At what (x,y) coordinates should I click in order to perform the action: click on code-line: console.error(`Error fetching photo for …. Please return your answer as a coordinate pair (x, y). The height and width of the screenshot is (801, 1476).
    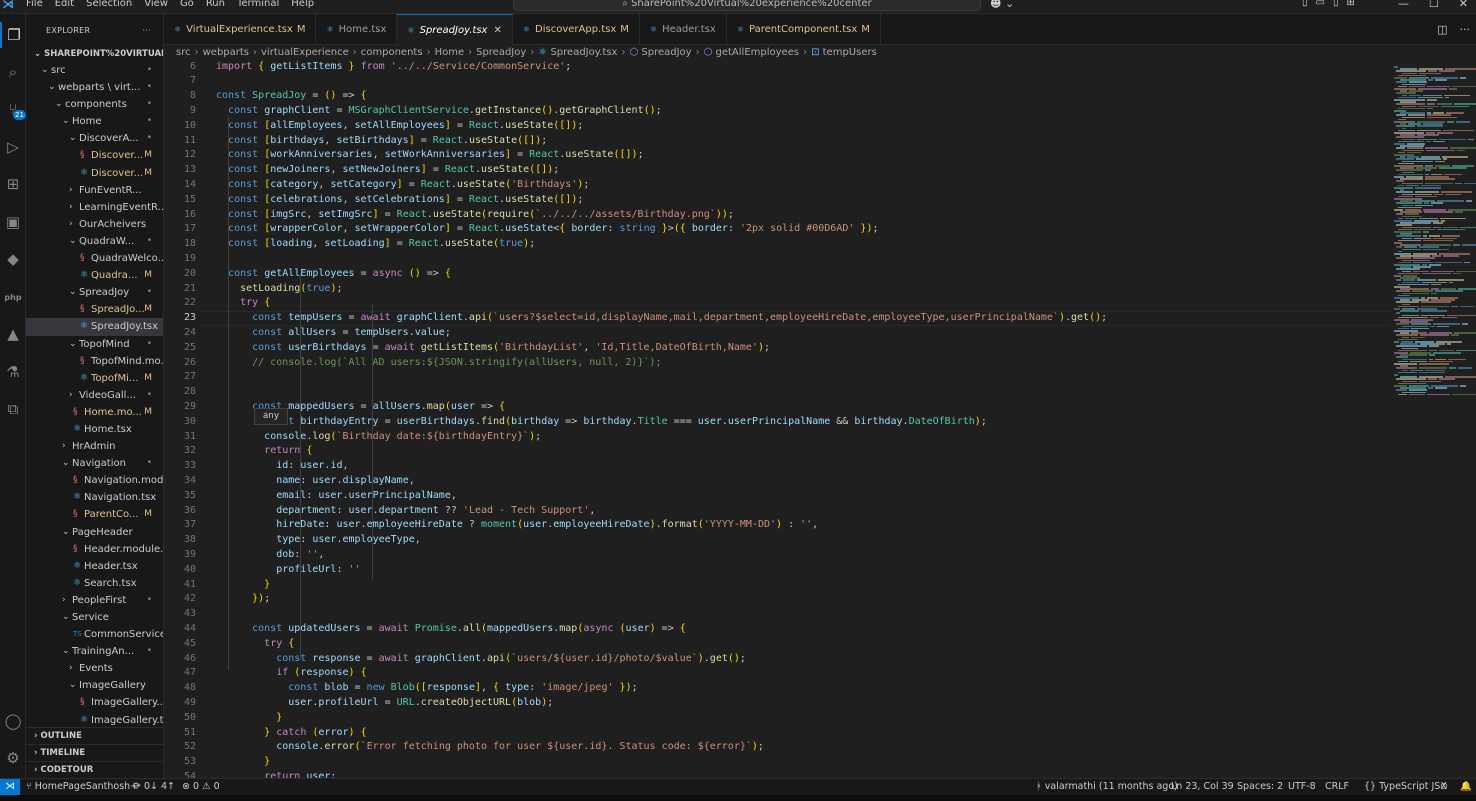
    Looking at the image, I should click on (490, 747).